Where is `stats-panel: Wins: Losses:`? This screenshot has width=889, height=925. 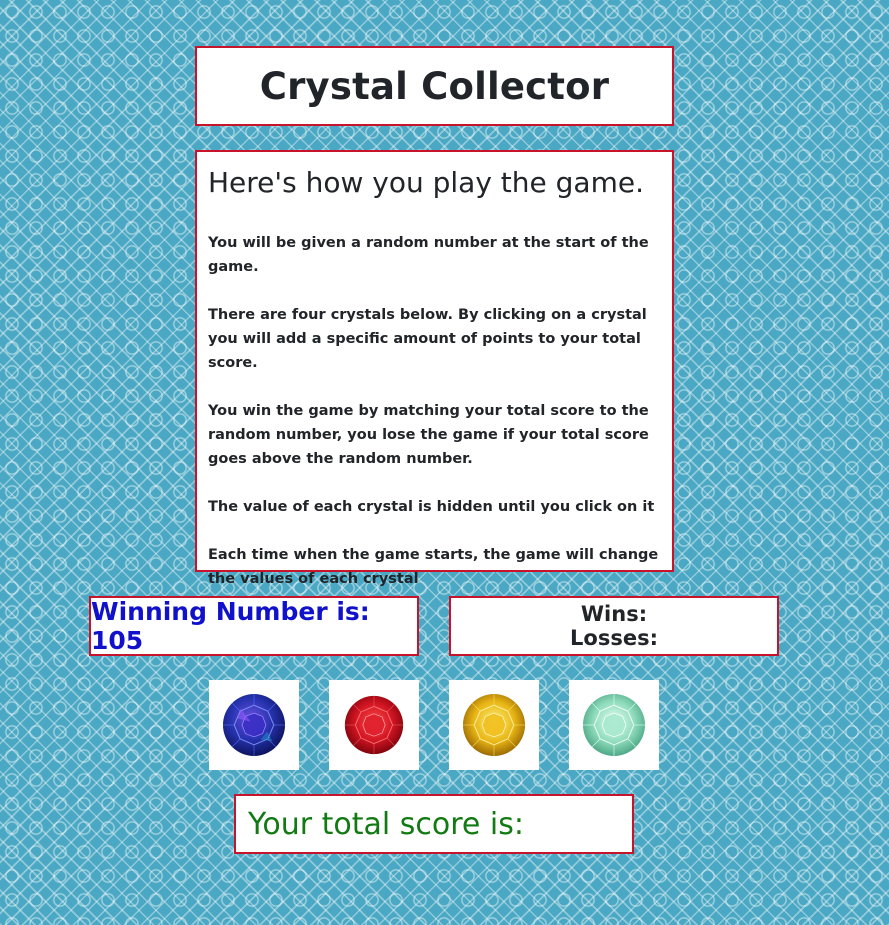 stats-panel: Wins: Losses: is located at coordinates (614, 626).